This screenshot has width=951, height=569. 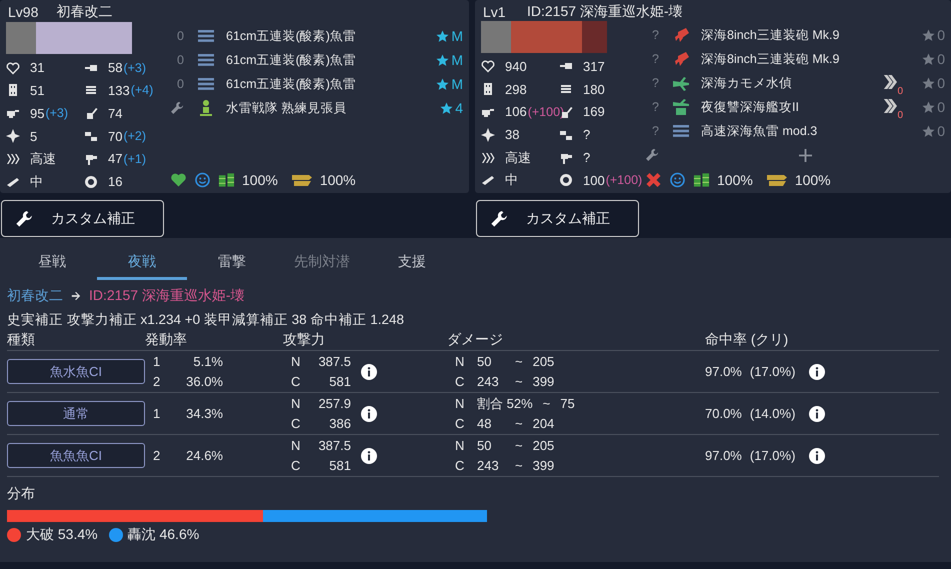 What do you see at coordinates (166, 340) in the screenshot?
I see `column-header: 発動率` at bounding box center [166, 340].